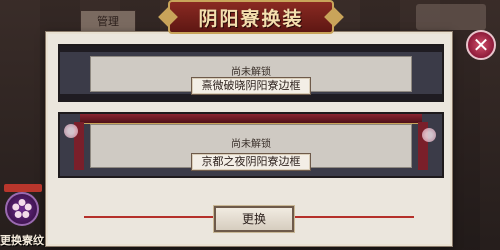 The width and height of the screenshot is (500, 250). What do you see at coordinates (23, 188) in the screenshot?
I see `torii-icon` at bounding box center [23, 188].